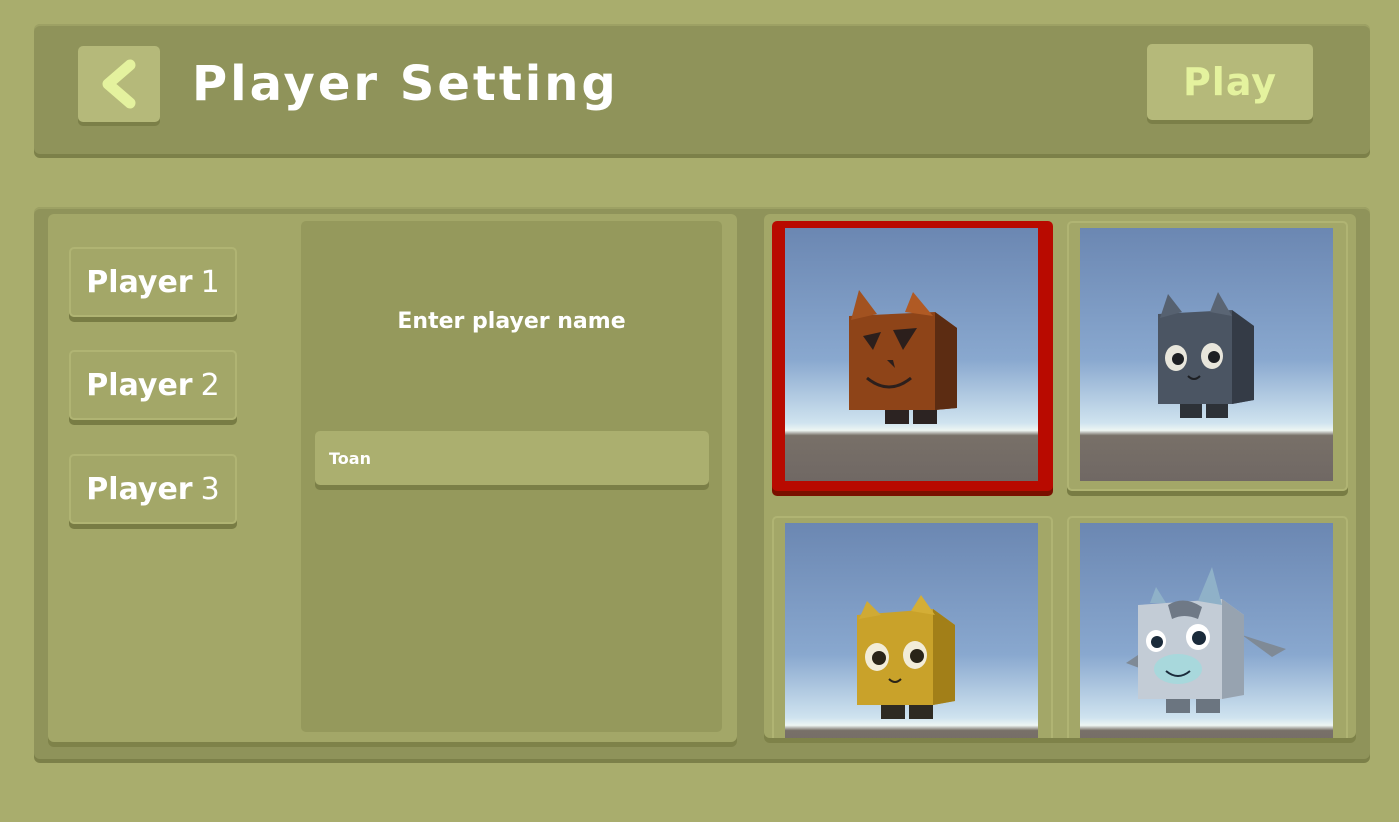 The image size is (1399, 822). Describe the element at coordinates (512, 458) in the screenshot. I see `player-name-input: Toan` at that location.